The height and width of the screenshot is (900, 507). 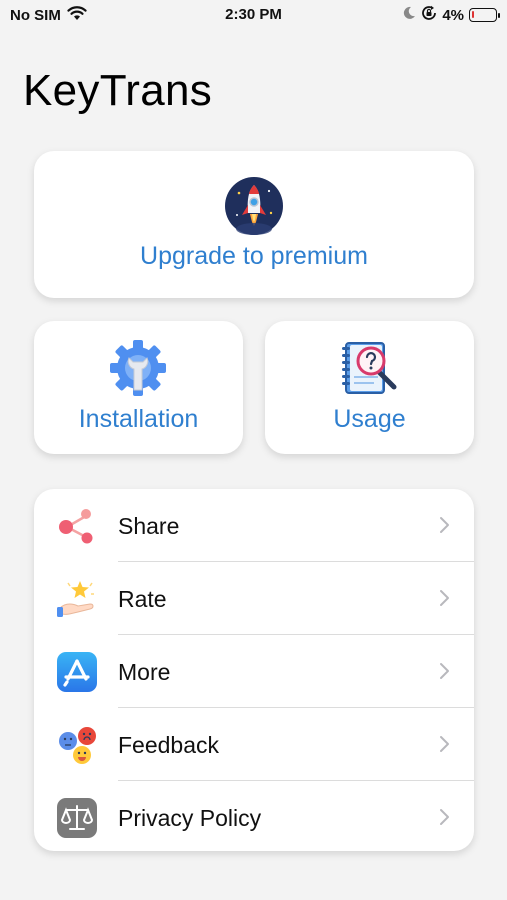 I want to click on list-item-more: More, so click(x=254, y=671).